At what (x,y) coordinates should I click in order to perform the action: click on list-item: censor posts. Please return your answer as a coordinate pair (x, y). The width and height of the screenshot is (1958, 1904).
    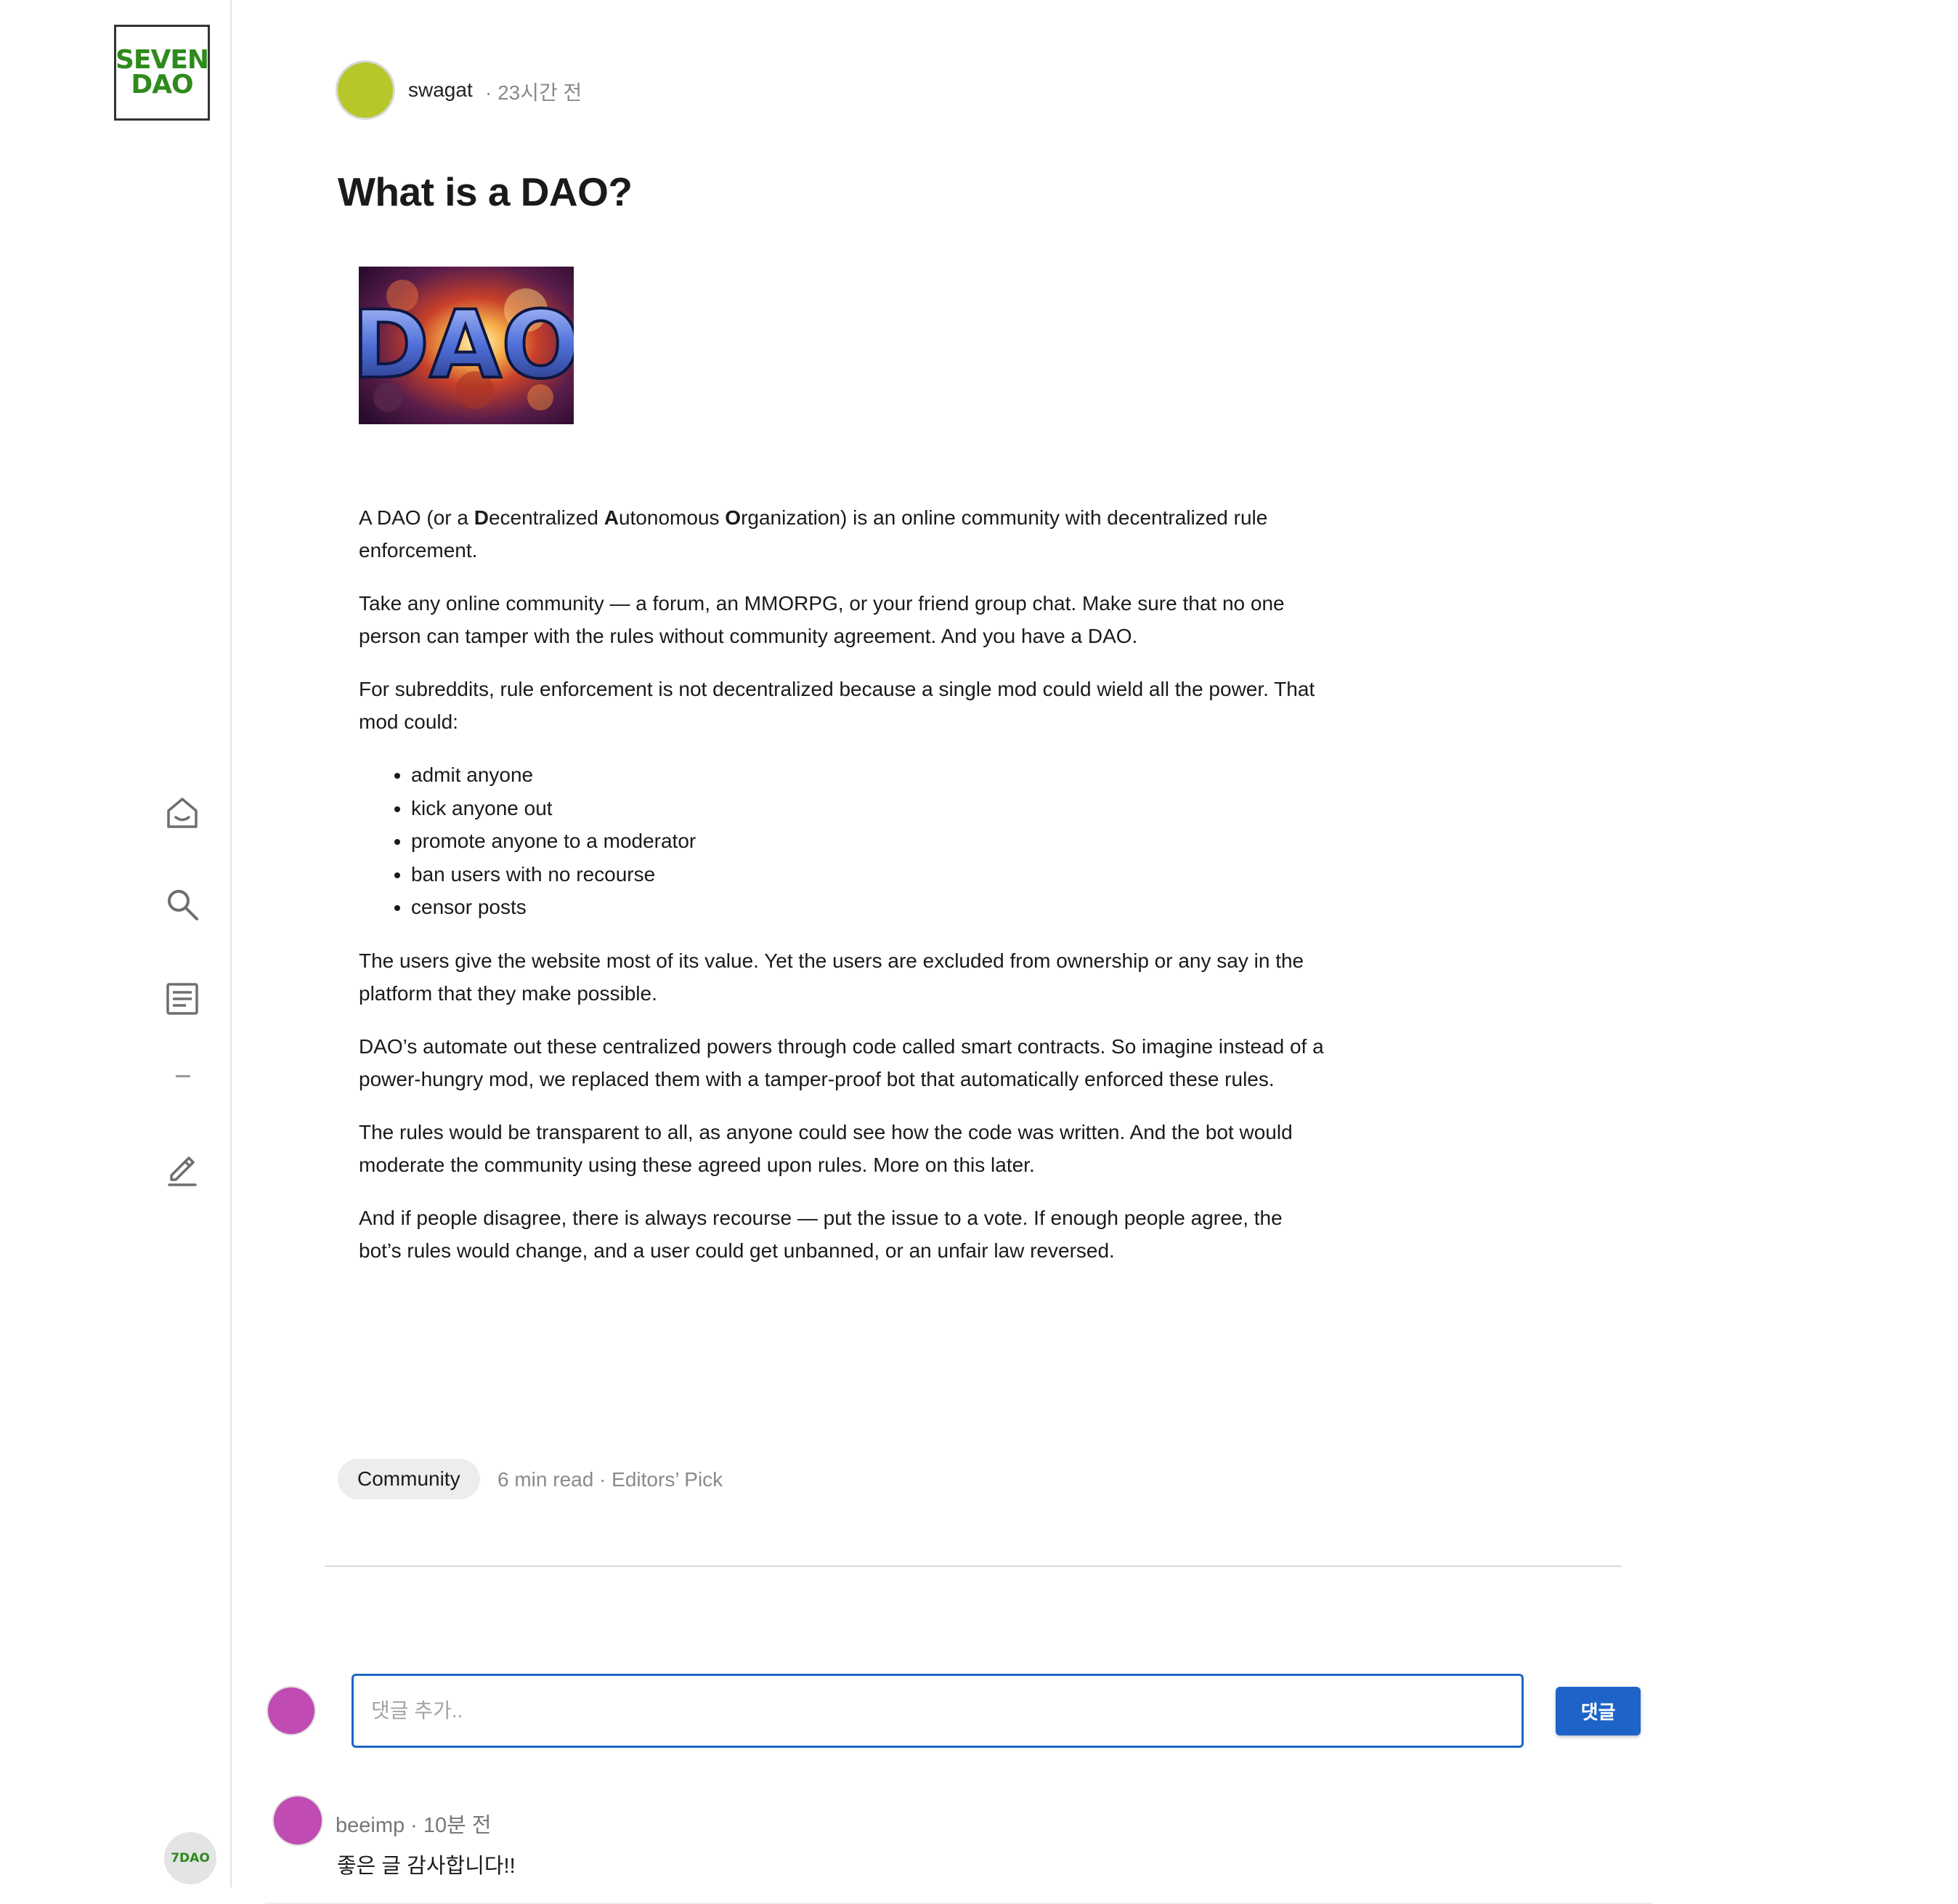
    Looking at the image, I should click on (868, 908).